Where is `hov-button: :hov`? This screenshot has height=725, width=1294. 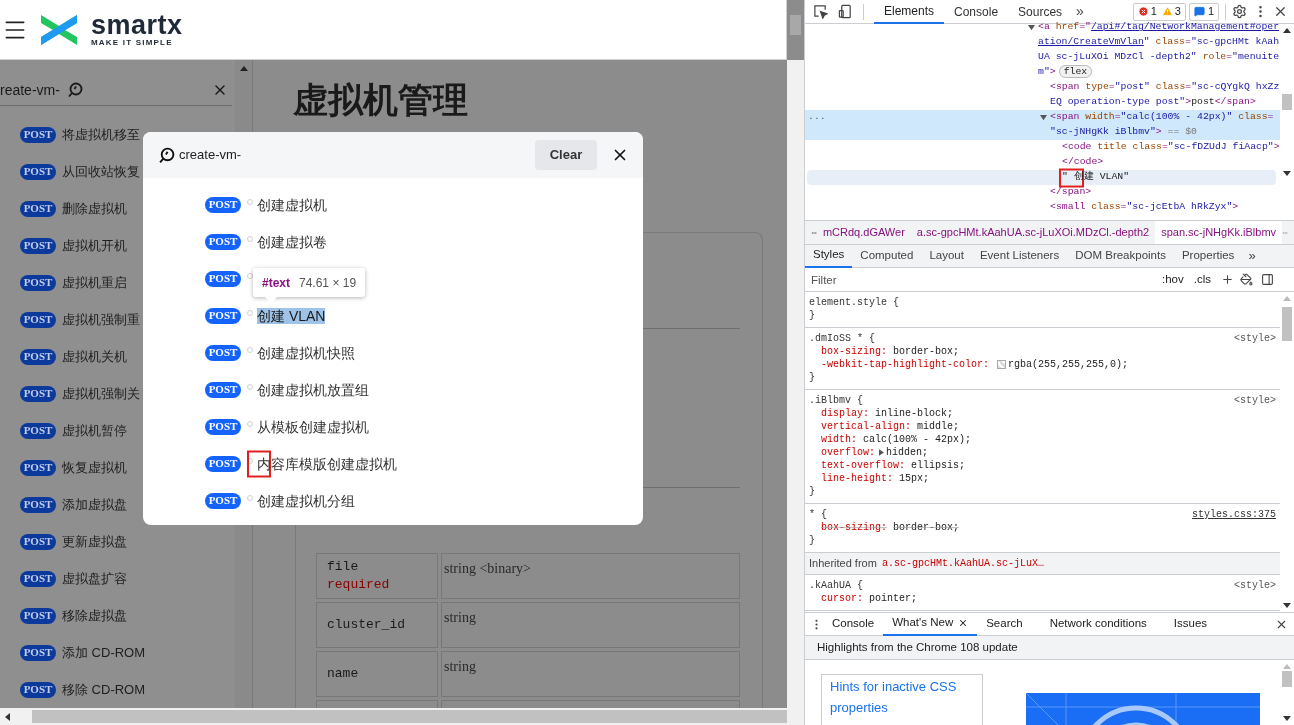 hov-button: :hov is located at coordinates (1173, 279).